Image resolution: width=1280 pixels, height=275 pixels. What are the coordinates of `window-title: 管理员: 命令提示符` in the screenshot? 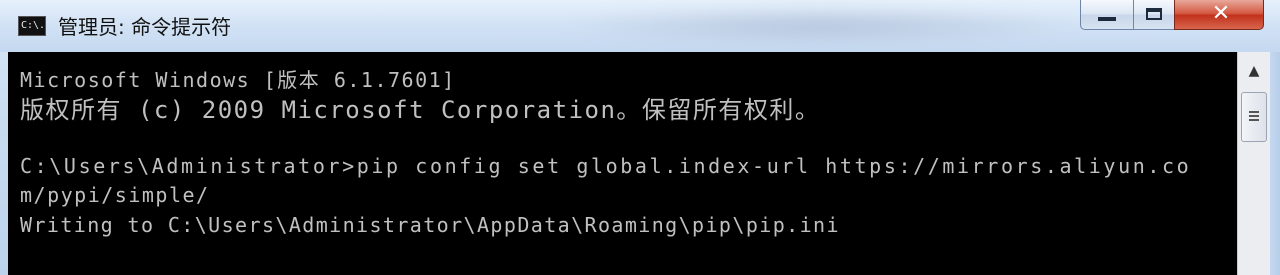 It's located at (145, 27).